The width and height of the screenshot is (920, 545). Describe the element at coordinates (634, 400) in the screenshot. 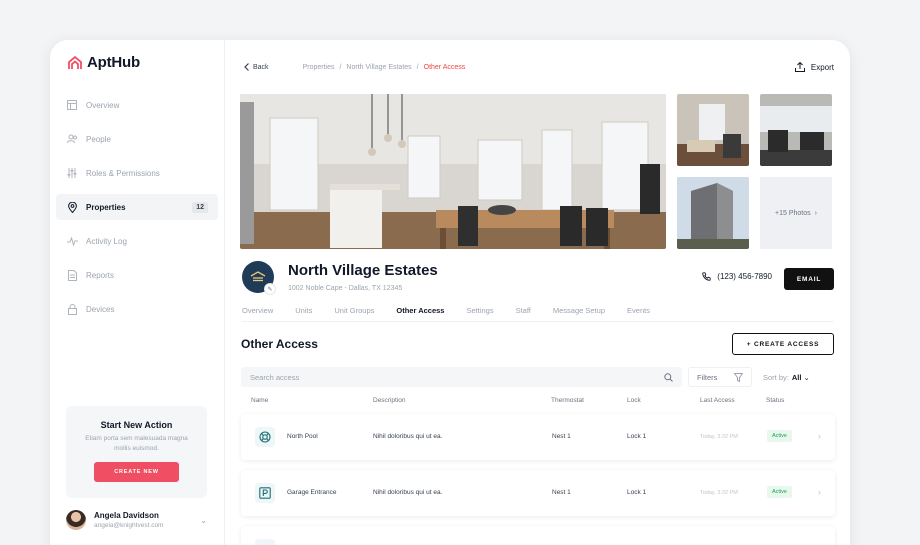

I see `column-header-lock: Lock` at that location.